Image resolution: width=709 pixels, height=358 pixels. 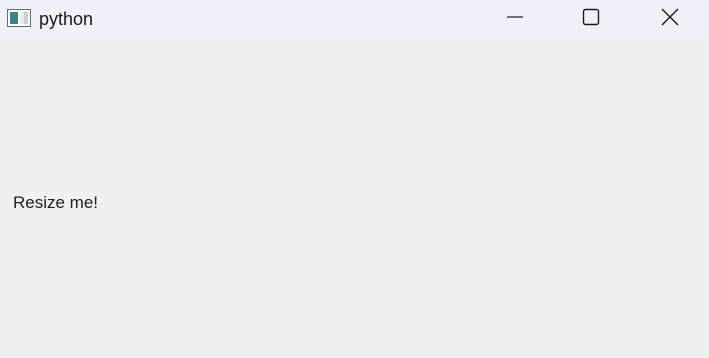 What do you see at coordinates (56, 202) in the screenshot?
I see `resize-label: Resize me!` at bounding box center [56, 202].